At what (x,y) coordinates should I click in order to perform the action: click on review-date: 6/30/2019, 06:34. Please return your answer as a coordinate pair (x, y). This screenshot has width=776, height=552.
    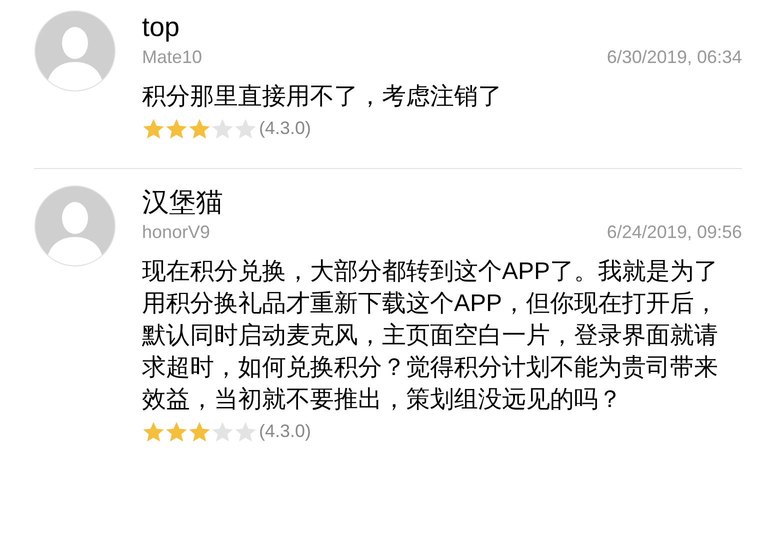
    Looking at the image, I should click on (674, 57).